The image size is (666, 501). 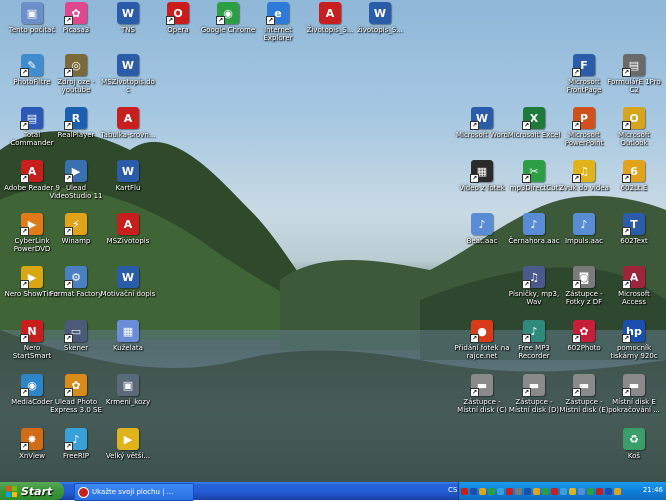 I want to click on desktop-icon: A ↗ Microsoft Access, so click(x=634, y=286).